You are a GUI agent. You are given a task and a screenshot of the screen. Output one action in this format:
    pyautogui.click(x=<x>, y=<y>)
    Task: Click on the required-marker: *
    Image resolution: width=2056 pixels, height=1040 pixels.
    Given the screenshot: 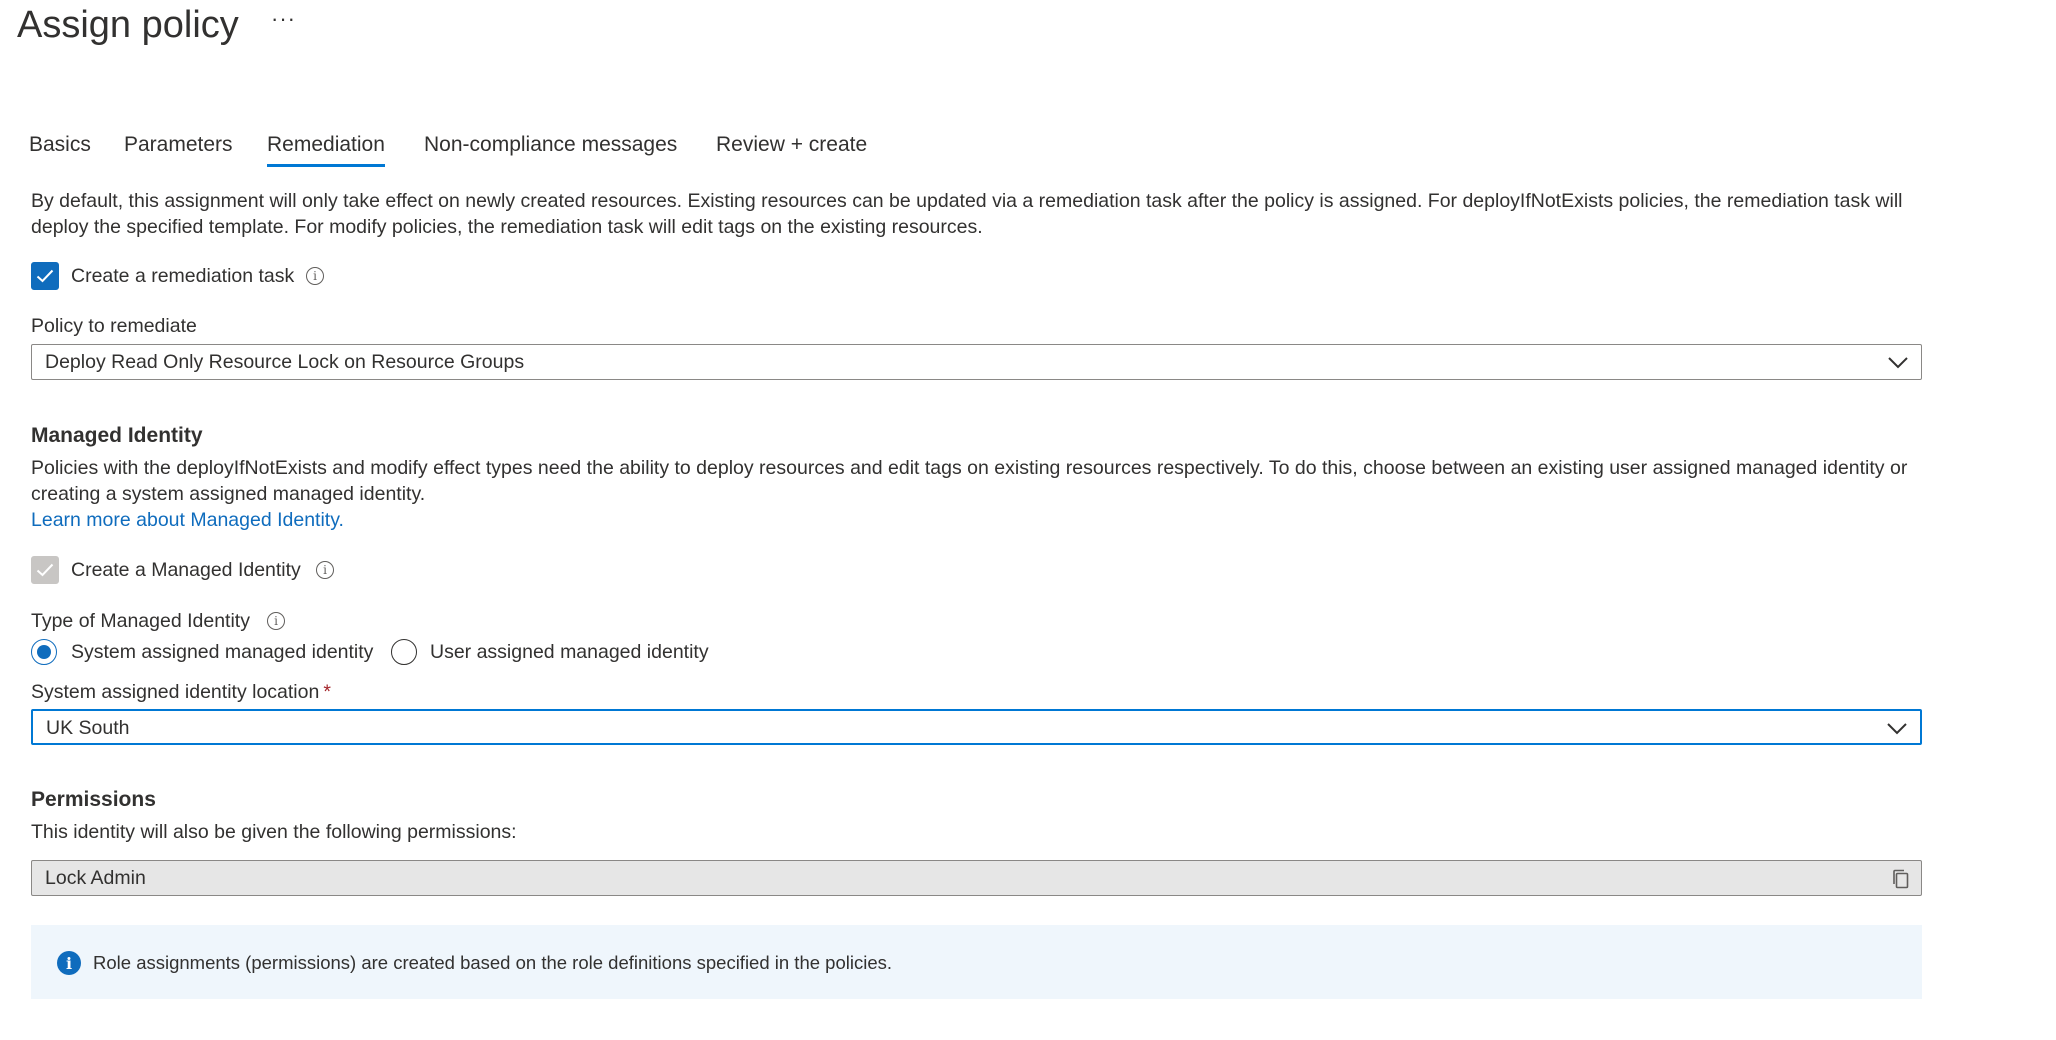 What is the action you would take?
    pyautogui.click(x=327, y=692)
    